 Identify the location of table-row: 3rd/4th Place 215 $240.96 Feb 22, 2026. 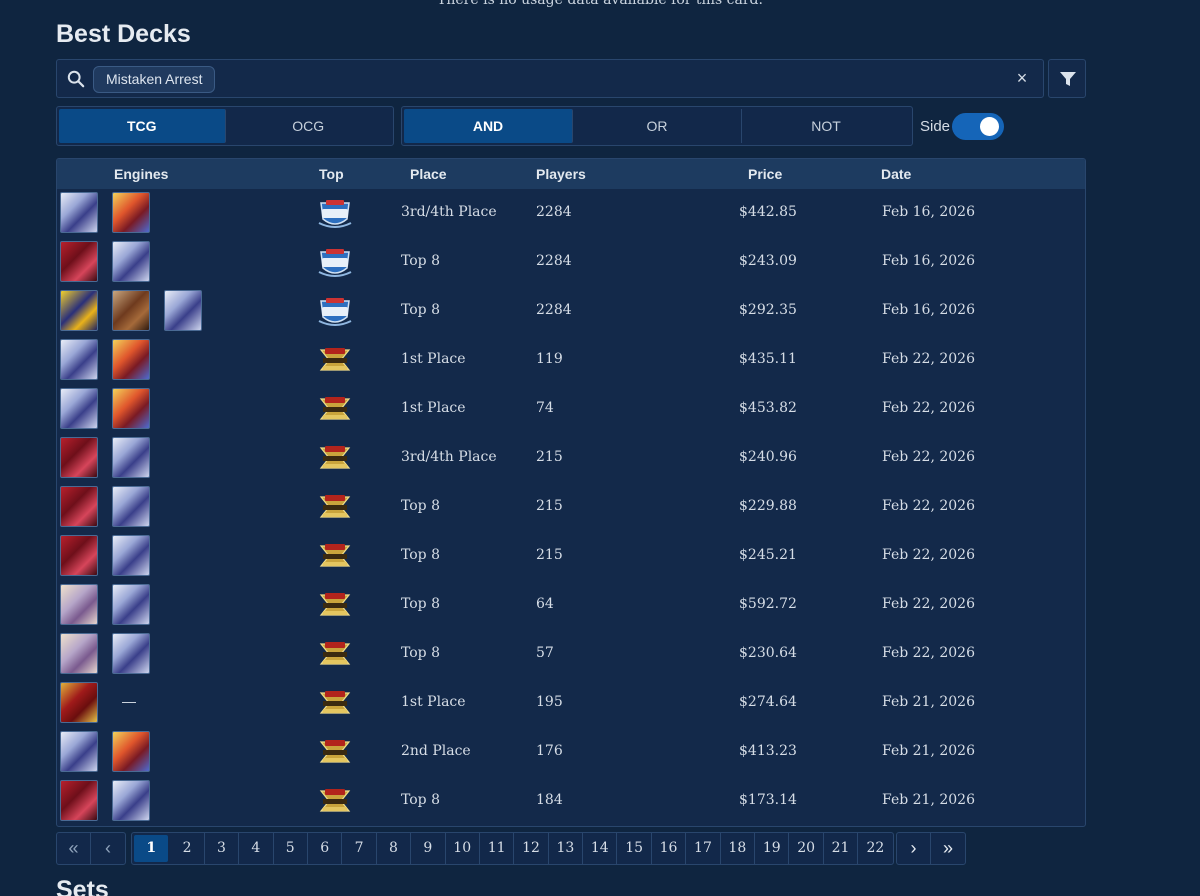
(571, 458).